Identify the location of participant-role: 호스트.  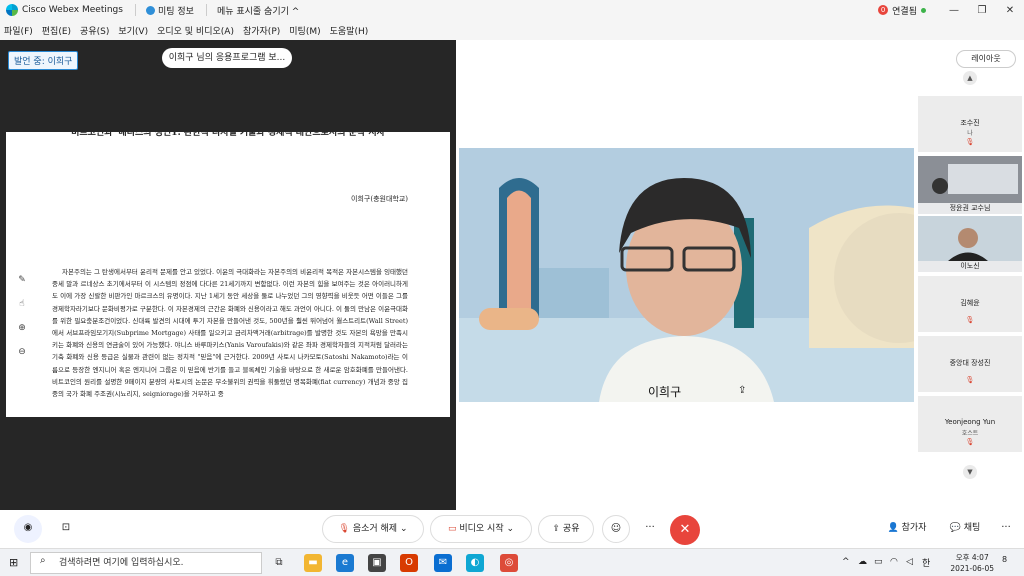
(970, 433).